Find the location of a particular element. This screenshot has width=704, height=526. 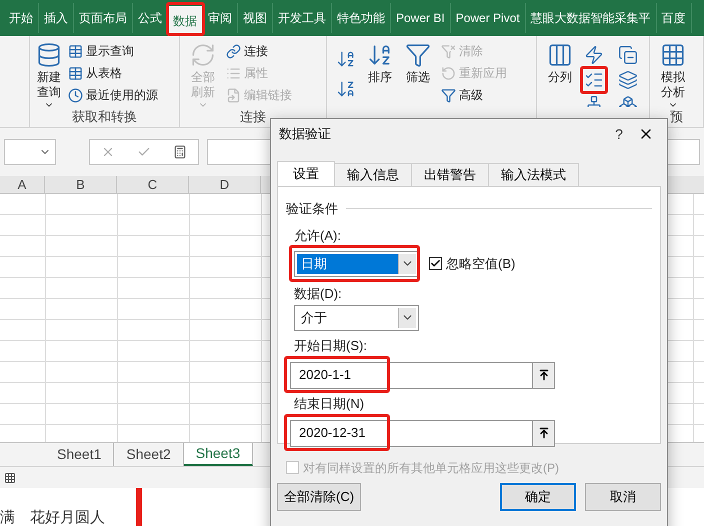

reapply-icon is located at coordinates (448, 73).